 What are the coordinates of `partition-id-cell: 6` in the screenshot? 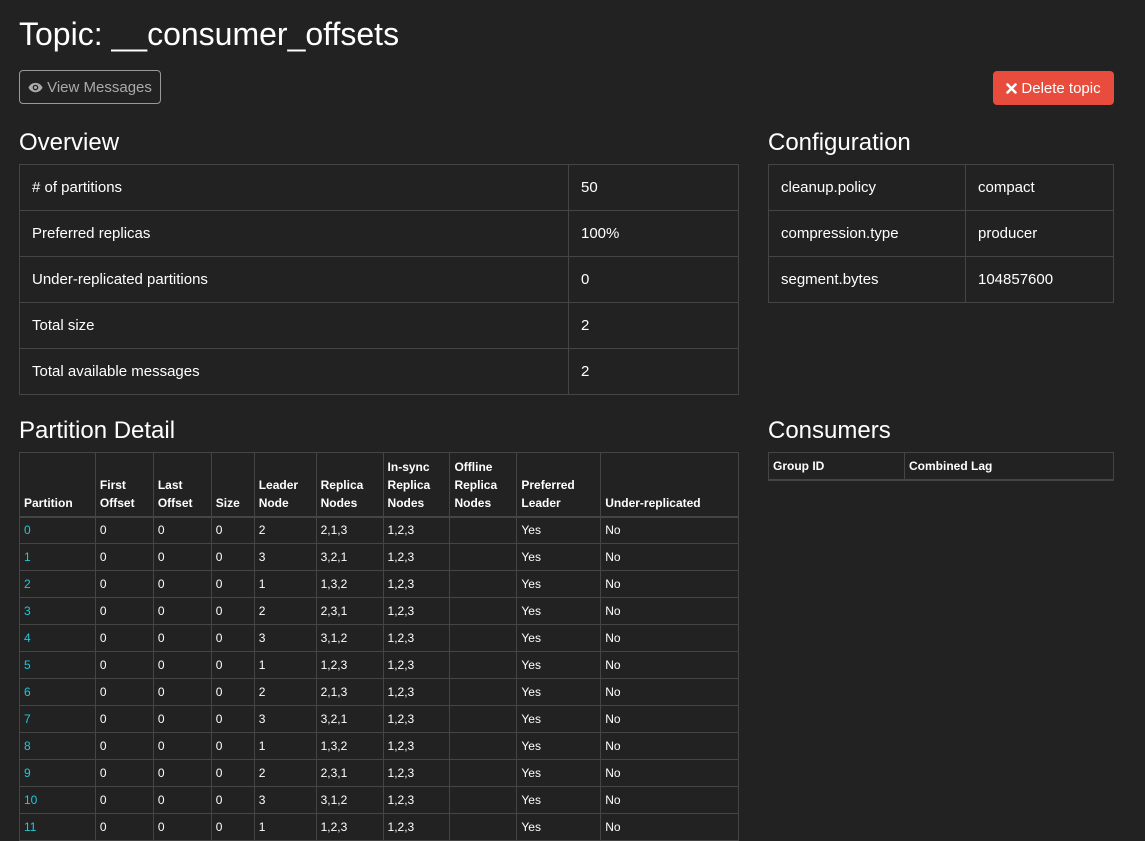 It's located at (57, 692).